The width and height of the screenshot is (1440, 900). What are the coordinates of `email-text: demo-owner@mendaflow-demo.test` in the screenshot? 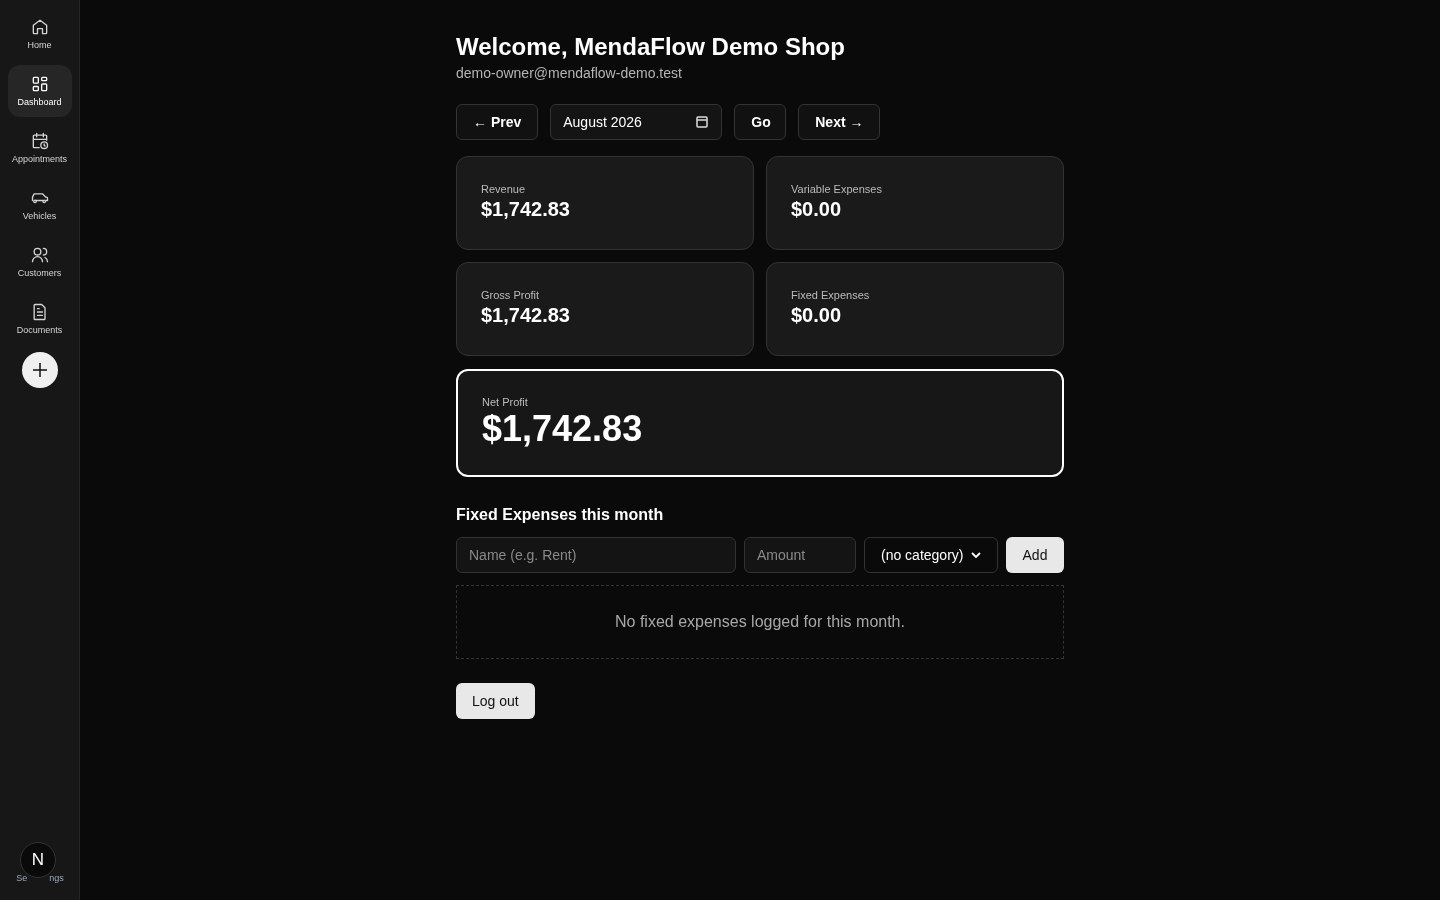 It's located at (569, 73).